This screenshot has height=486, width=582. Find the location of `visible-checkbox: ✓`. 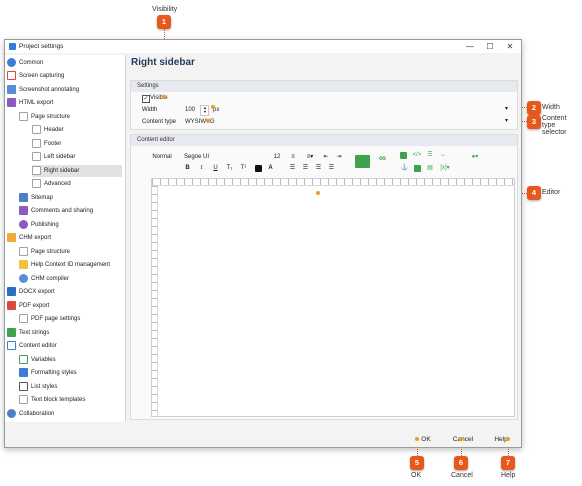

visible-checkbox: ✓ is located at coordinates (146, 99).